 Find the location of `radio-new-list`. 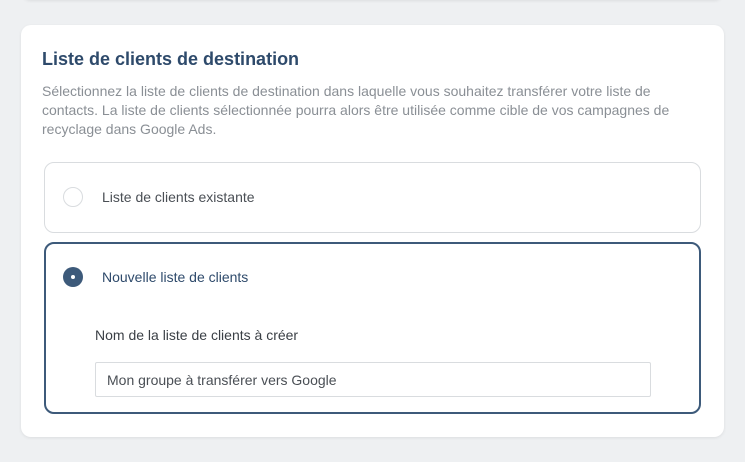

radio-new-list is located at coordinates (73, 277).